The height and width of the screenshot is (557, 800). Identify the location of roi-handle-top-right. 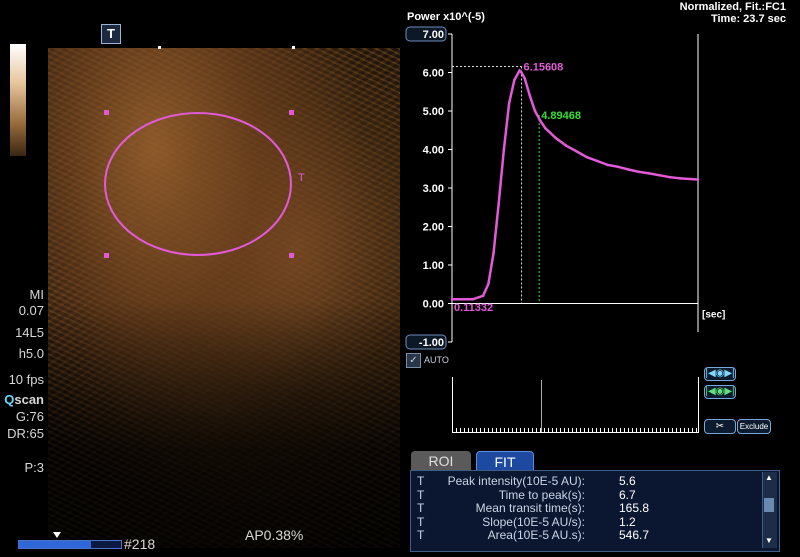
(291, 112).